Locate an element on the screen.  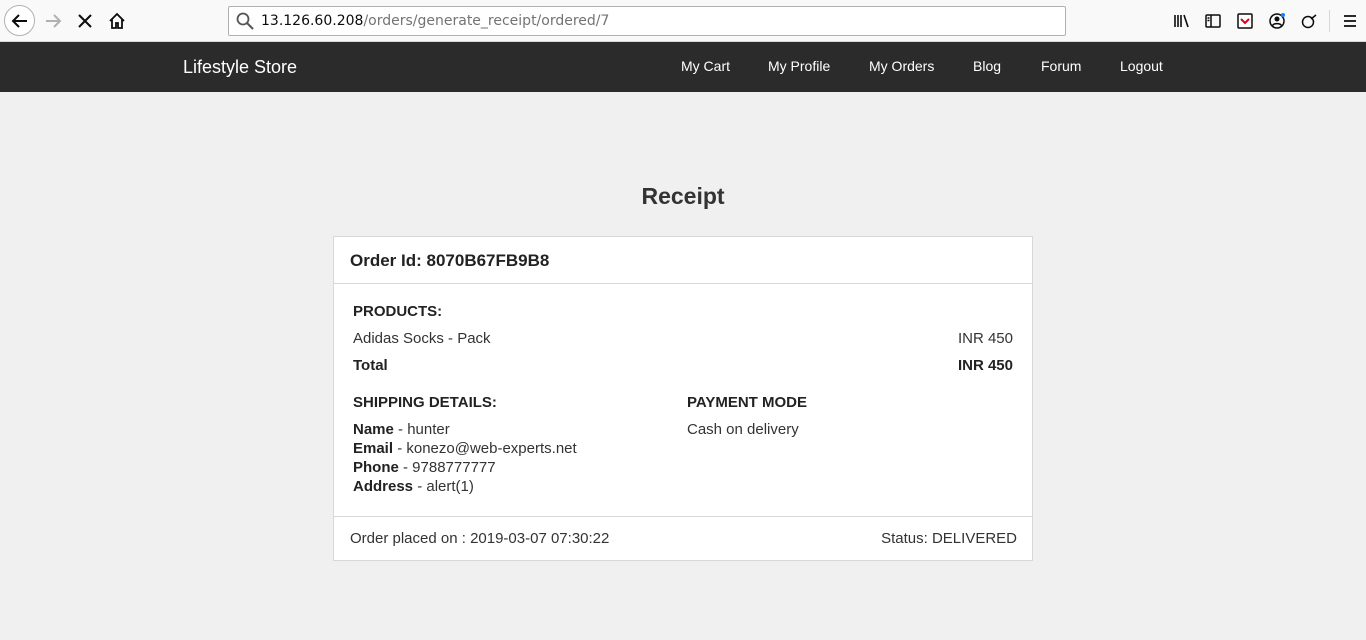
order-placed-date: Order placed on : 2019-03-07 07:30:22 is located at coordinates (480, 538).